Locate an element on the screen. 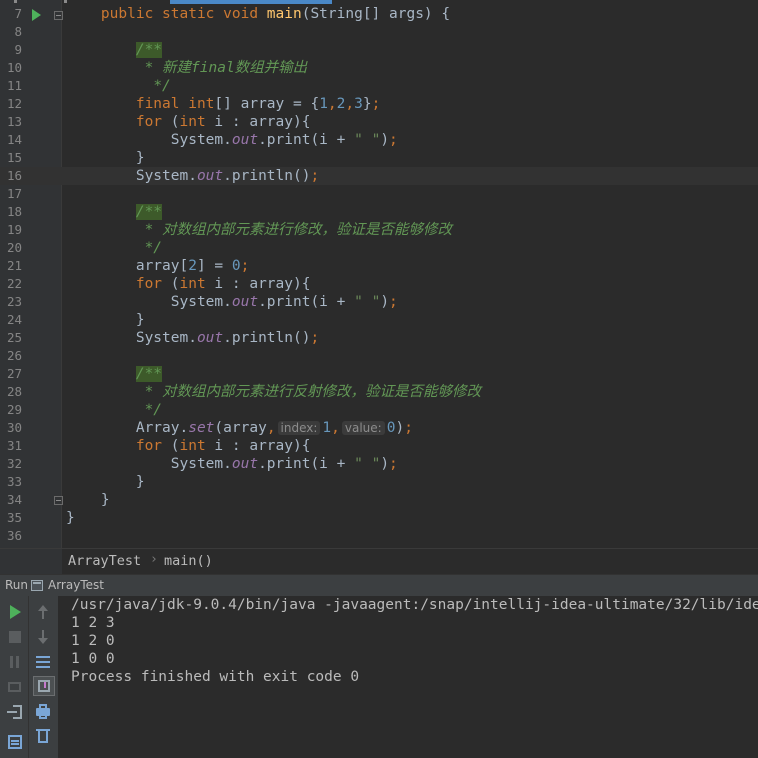  code-line: 25 System.out.println(); is located at coordinates (379, 338).